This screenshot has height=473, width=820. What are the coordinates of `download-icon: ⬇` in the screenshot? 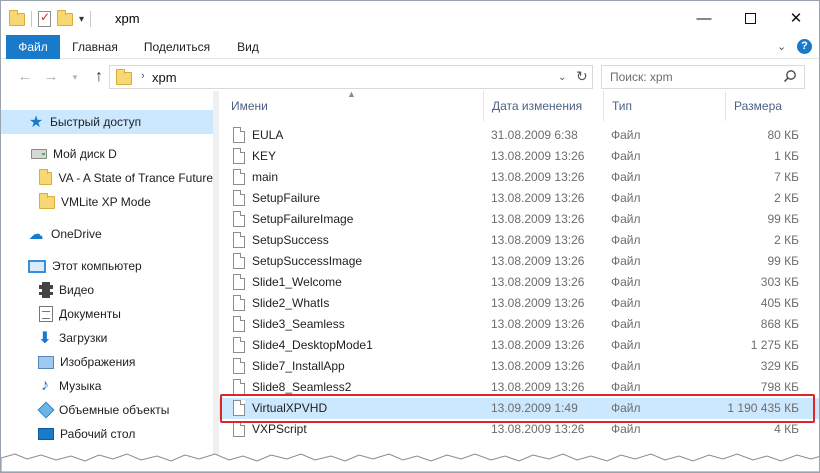 It's located at (45, 338).